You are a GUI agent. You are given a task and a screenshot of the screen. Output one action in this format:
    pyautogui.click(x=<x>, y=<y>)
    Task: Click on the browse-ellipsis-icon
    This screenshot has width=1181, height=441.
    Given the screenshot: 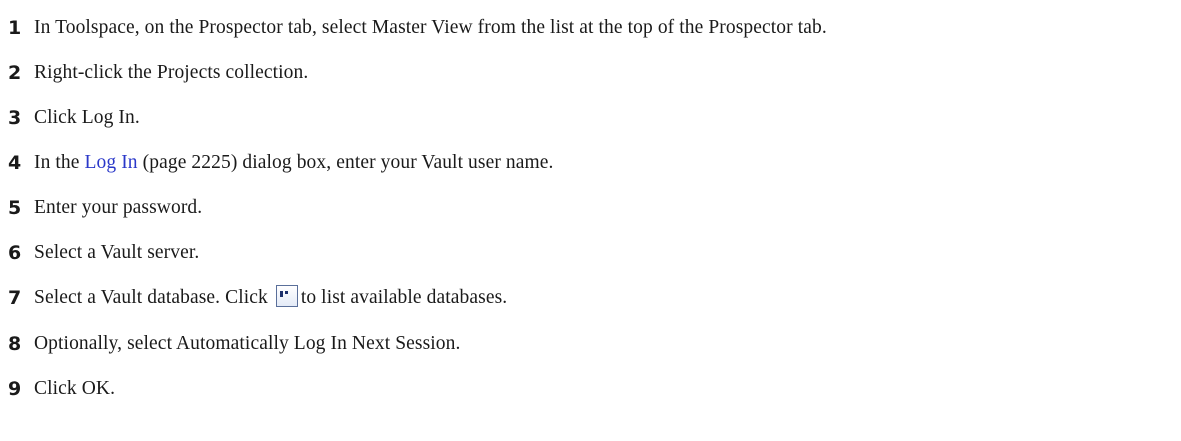 What is the action you would take?
    pyautogui.click(x=286, y=295)
    